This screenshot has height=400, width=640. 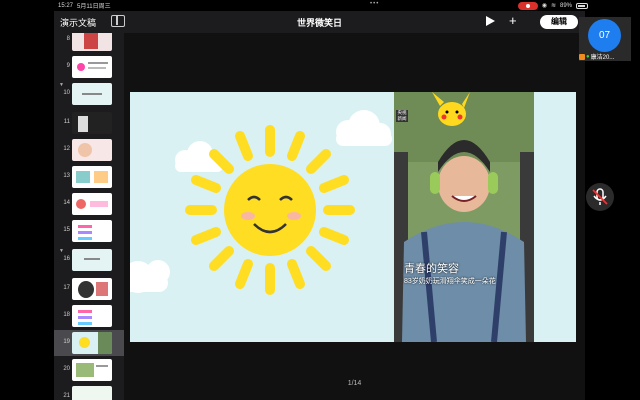 What do you see at coordinates (89, 289) in the screenshot?
I see `slide-thumb-17: 17` at bounding box center [89, 289].